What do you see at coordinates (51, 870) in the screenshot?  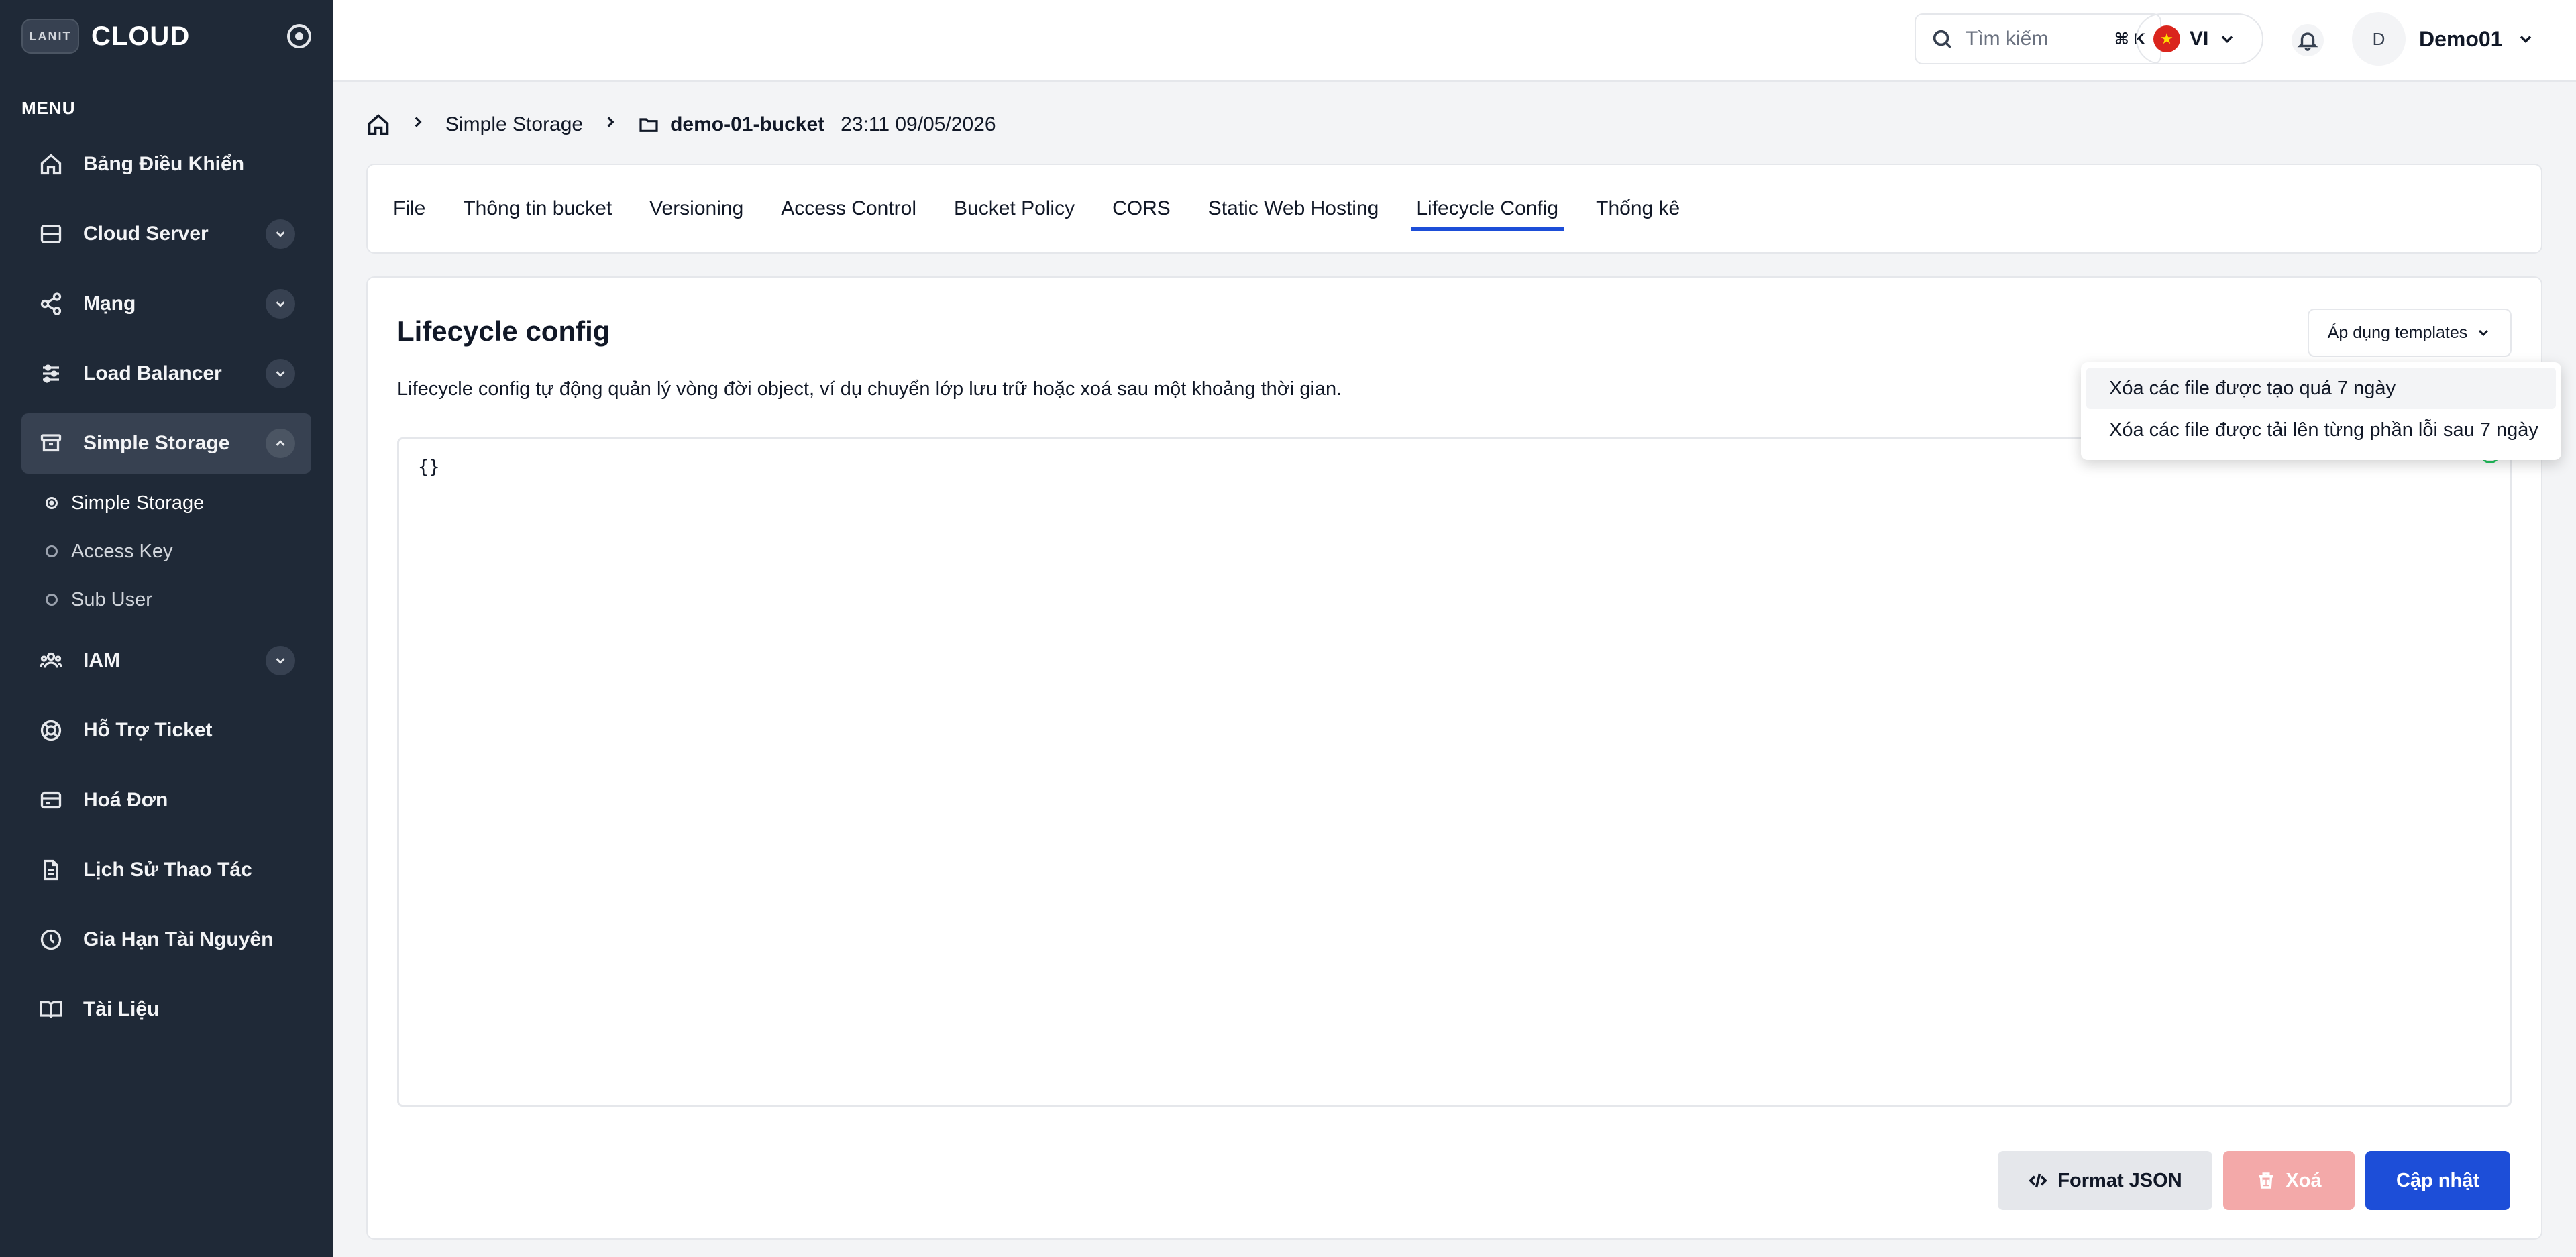 I see `document-icon` at bounding box center [51, 870].